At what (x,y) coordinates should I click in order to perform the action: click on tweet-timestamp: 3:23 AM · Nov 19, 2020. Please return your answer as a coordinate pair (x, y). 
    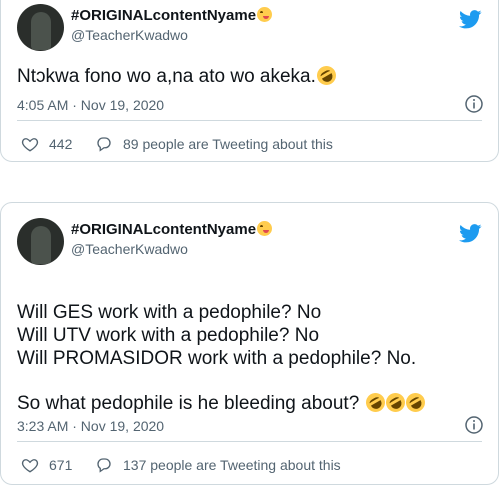
    Looking at the image, I should click on (90, 426).